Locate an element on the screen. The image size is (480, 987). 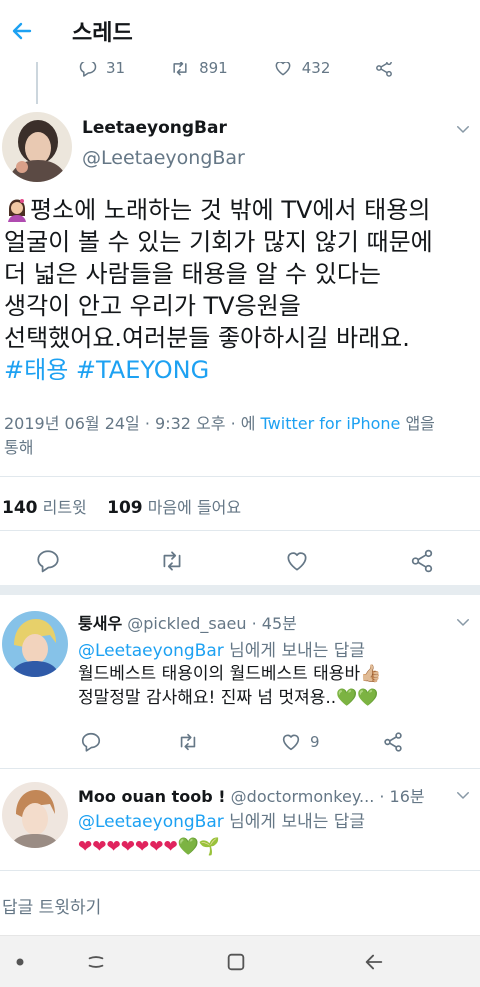
reply-actions: 9 is located at coordinates (278, 744).